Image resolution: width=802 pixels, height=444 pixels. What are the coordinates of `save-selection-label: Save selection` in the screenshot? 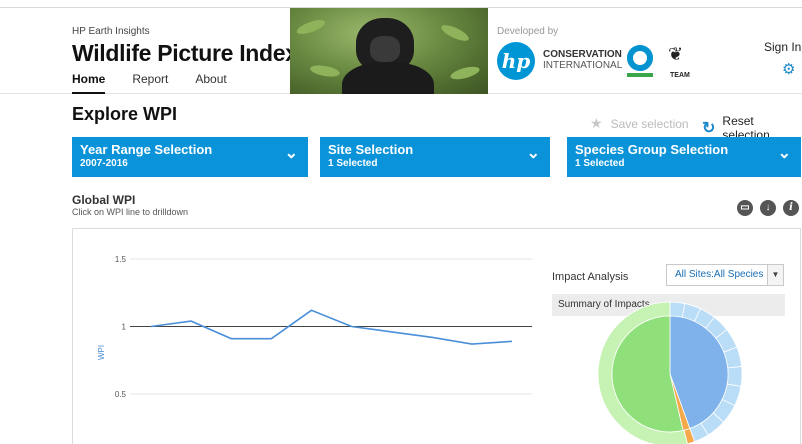 It's located at (649, 123).